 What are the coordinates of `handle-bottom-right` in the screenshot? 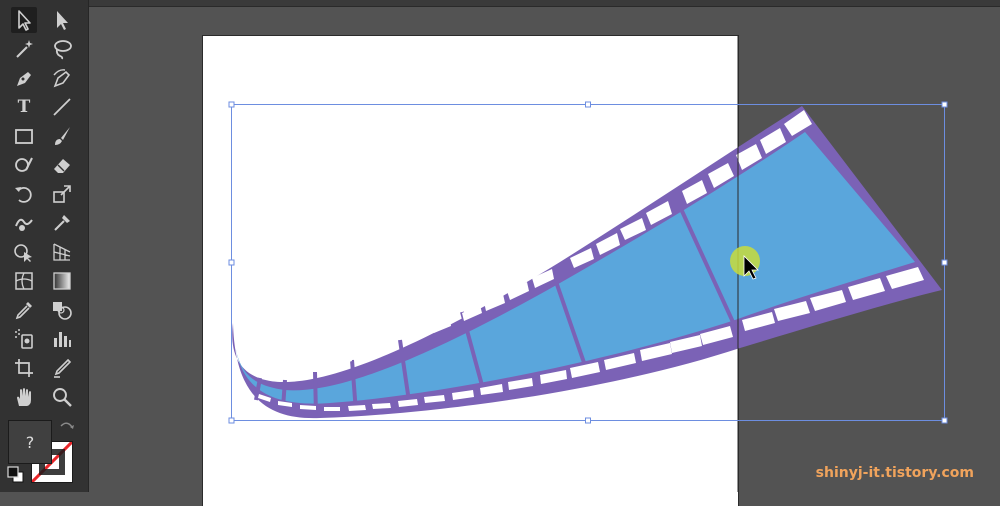 It's located at (944, 420).